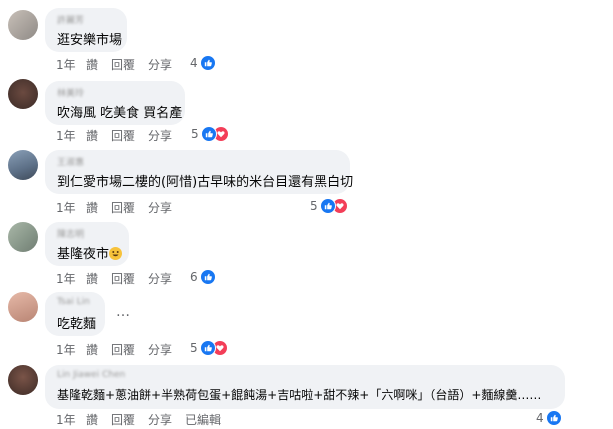  What do you see at coordinates (91, 375) in the screenshot?
I see `commenter-name: Lin Jiawei Chen` at bounding box center [91, 375].